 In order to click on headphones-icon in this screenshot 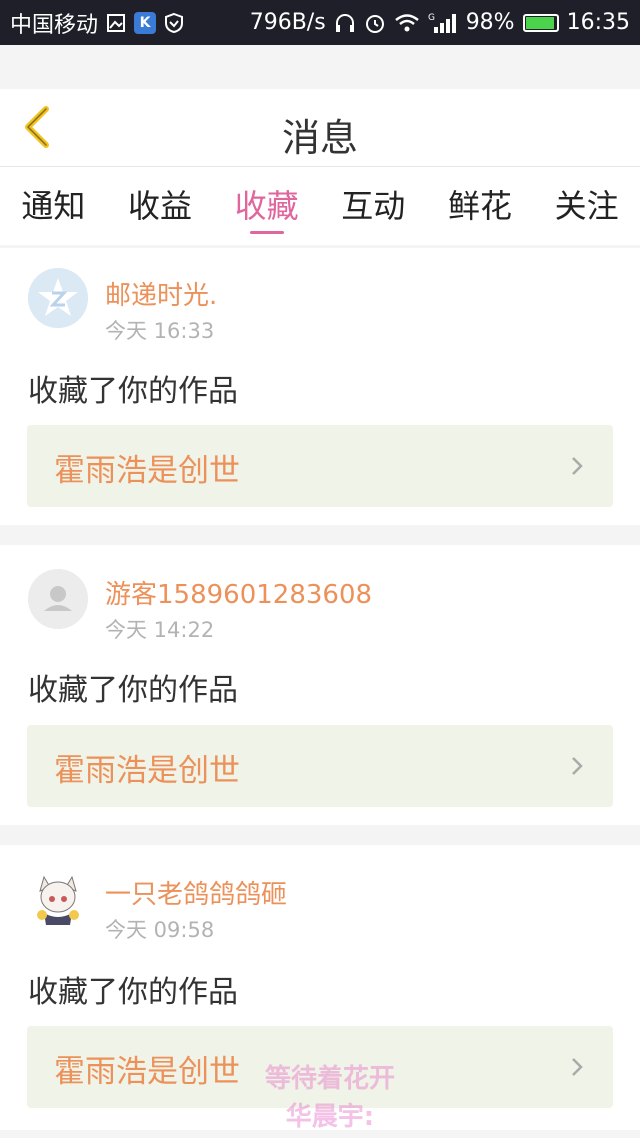, I will do `click(345, 23)`.